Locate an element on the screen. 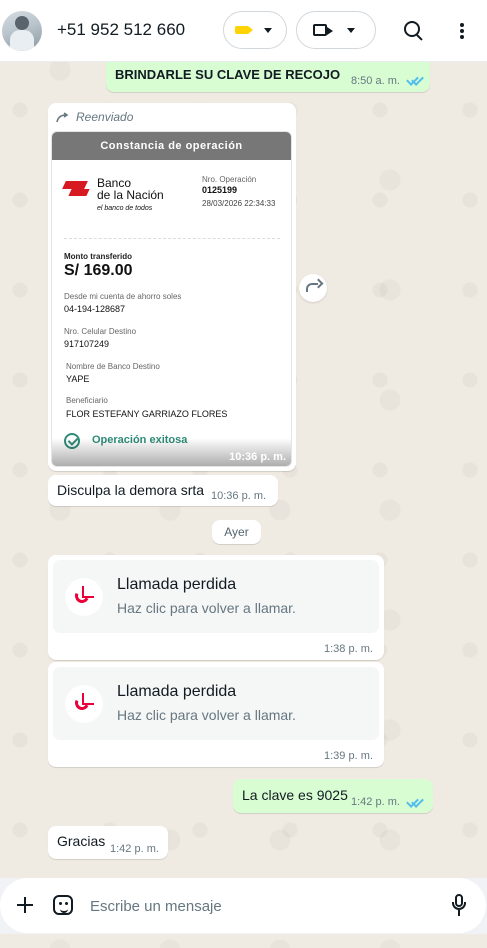 The image size is (487, 948). message-in-disculpa: Disculpa la demora srta 10:36 p. m. is located at coordinates (163, 490).